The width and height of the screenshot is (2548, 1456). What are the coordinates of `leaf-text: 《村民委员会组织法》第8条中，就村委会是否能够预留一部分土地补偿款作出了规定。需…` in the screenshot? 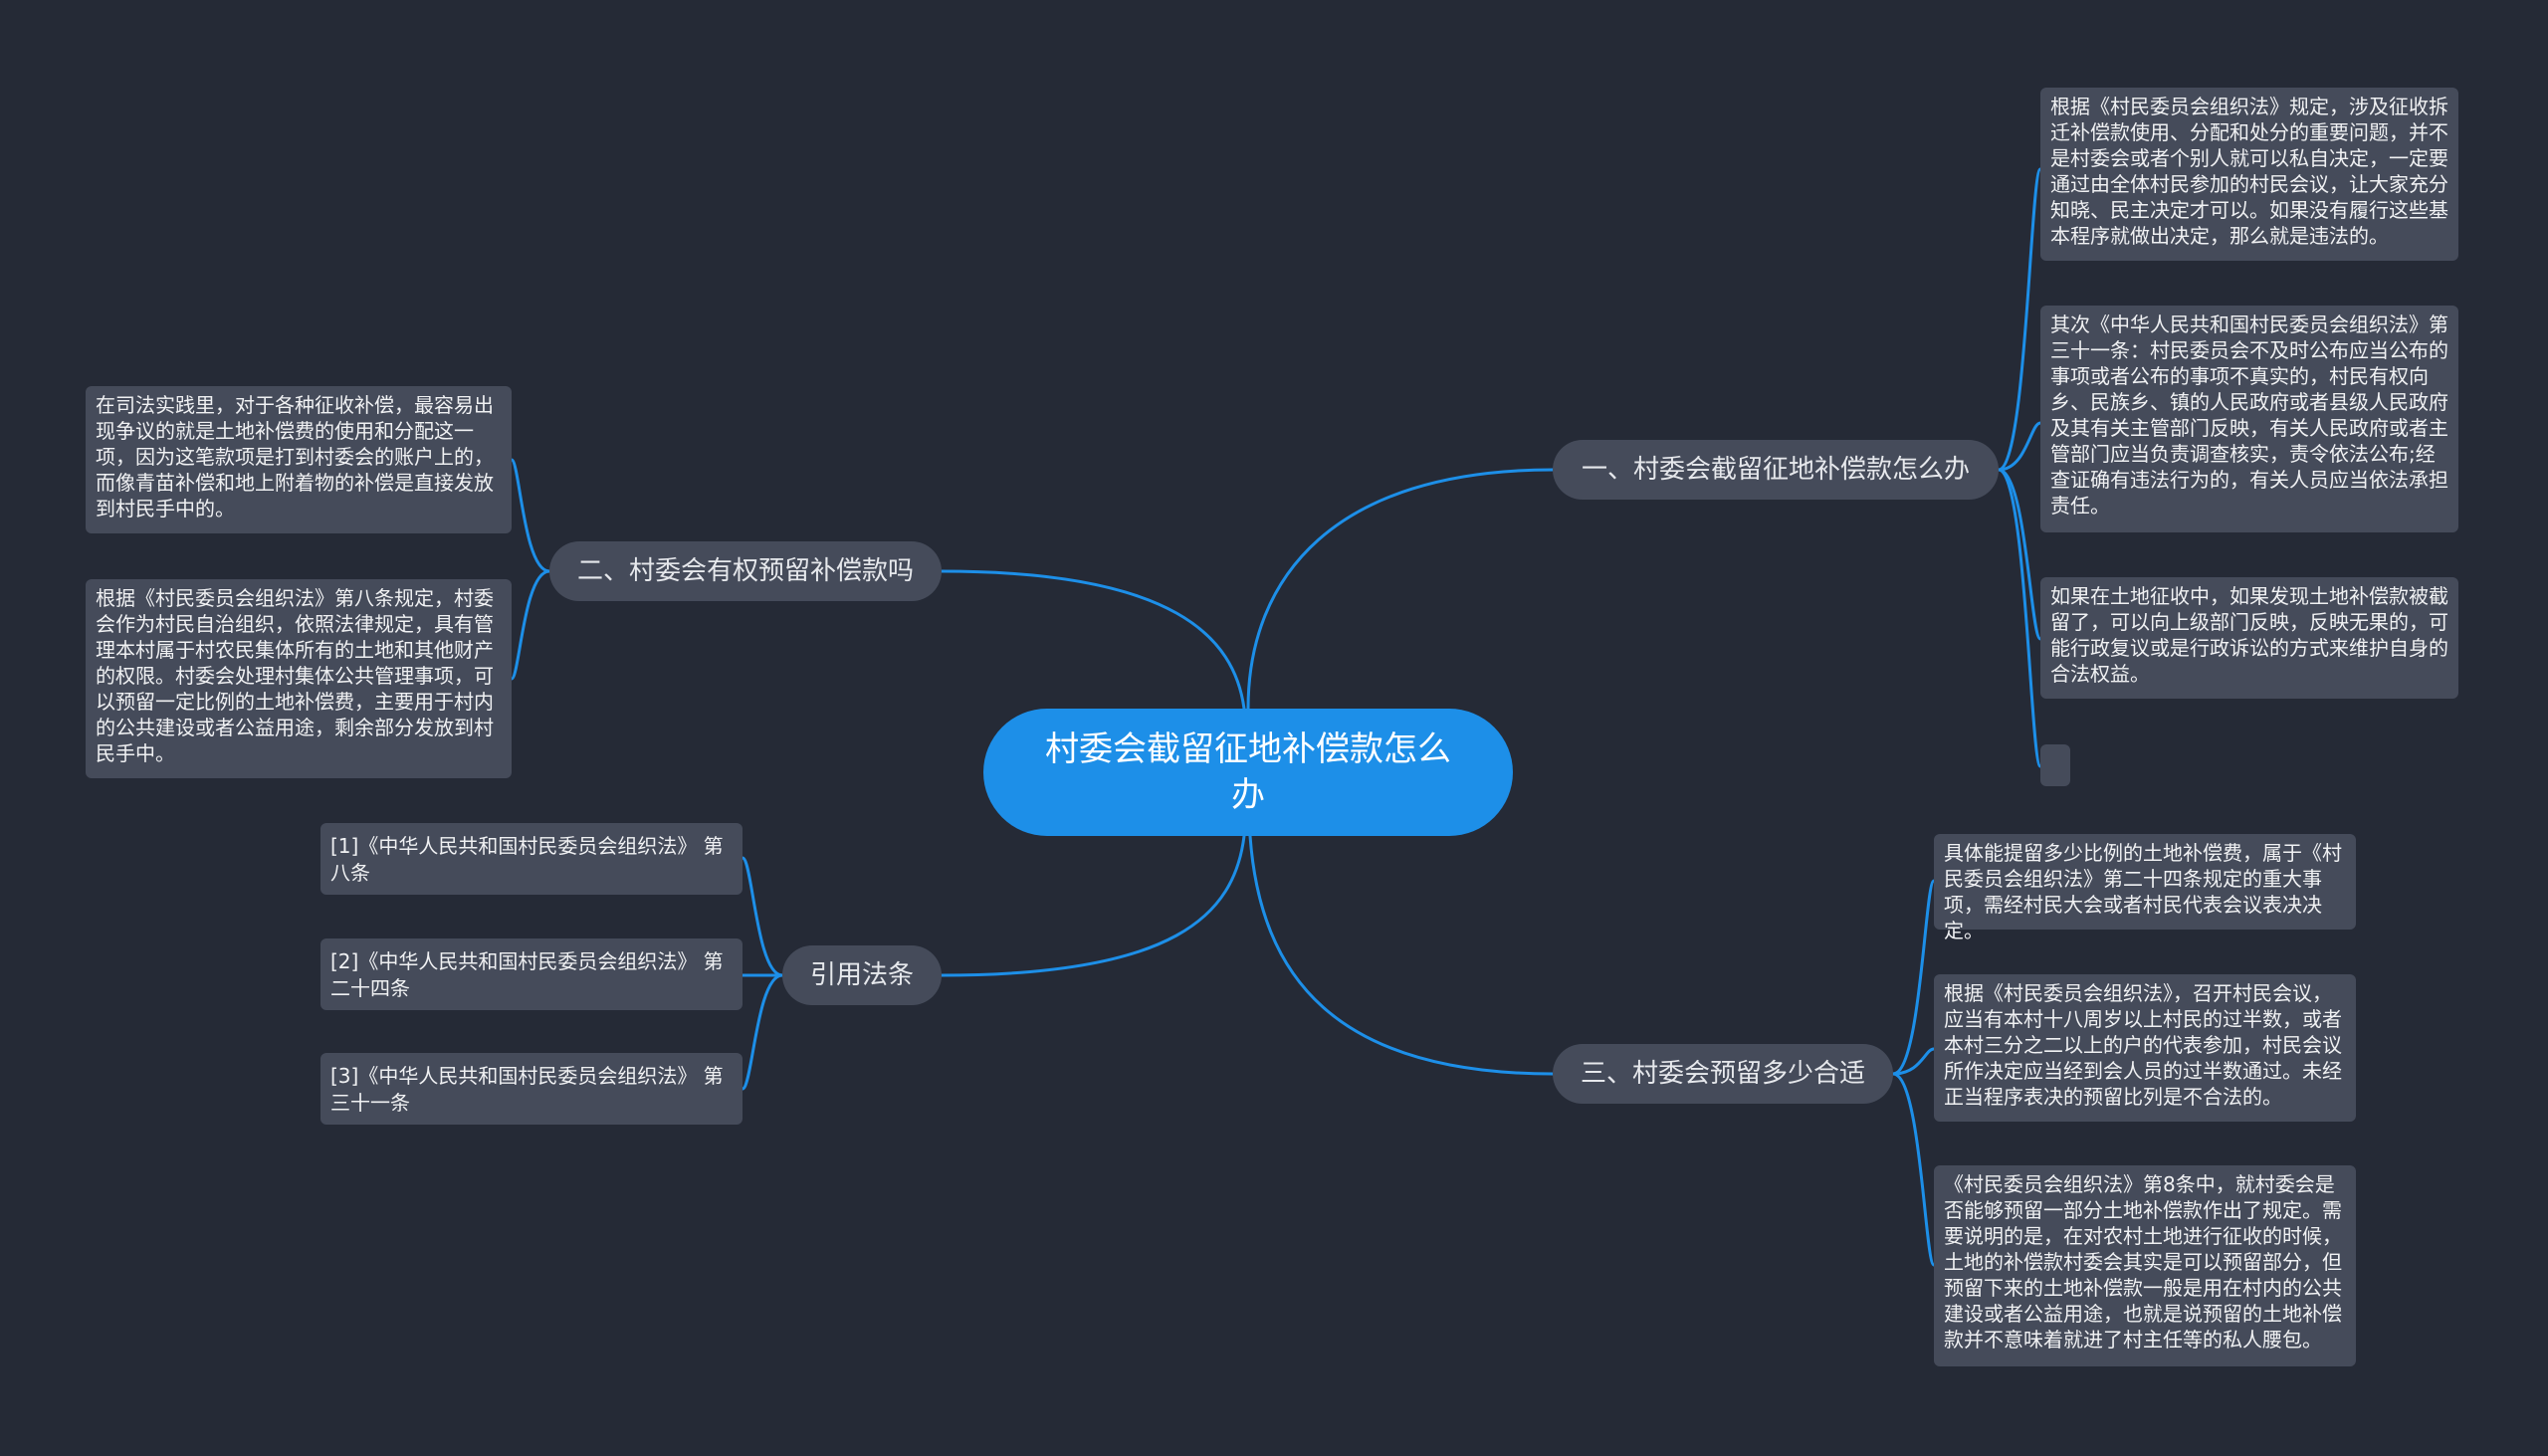 It's located at (2143, 1262).